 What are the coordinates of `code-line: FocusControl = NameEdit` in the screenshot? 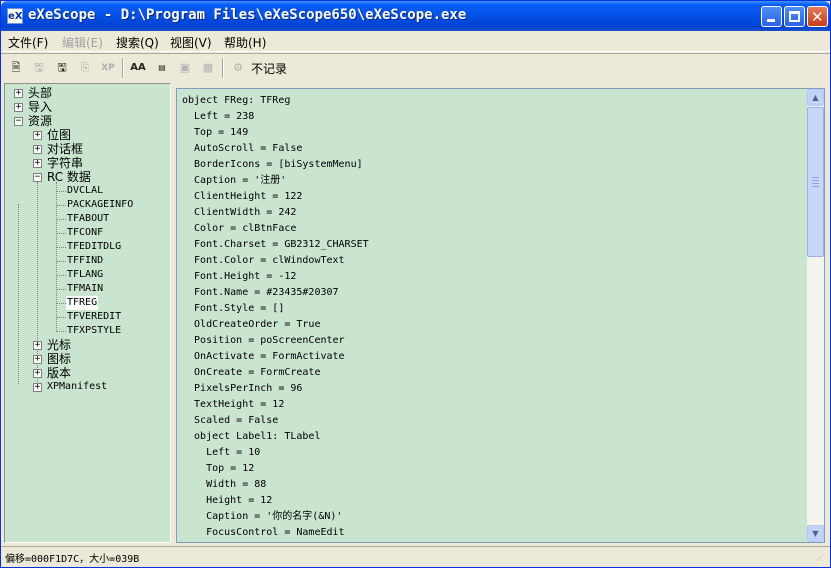 It's located at (263, 532).